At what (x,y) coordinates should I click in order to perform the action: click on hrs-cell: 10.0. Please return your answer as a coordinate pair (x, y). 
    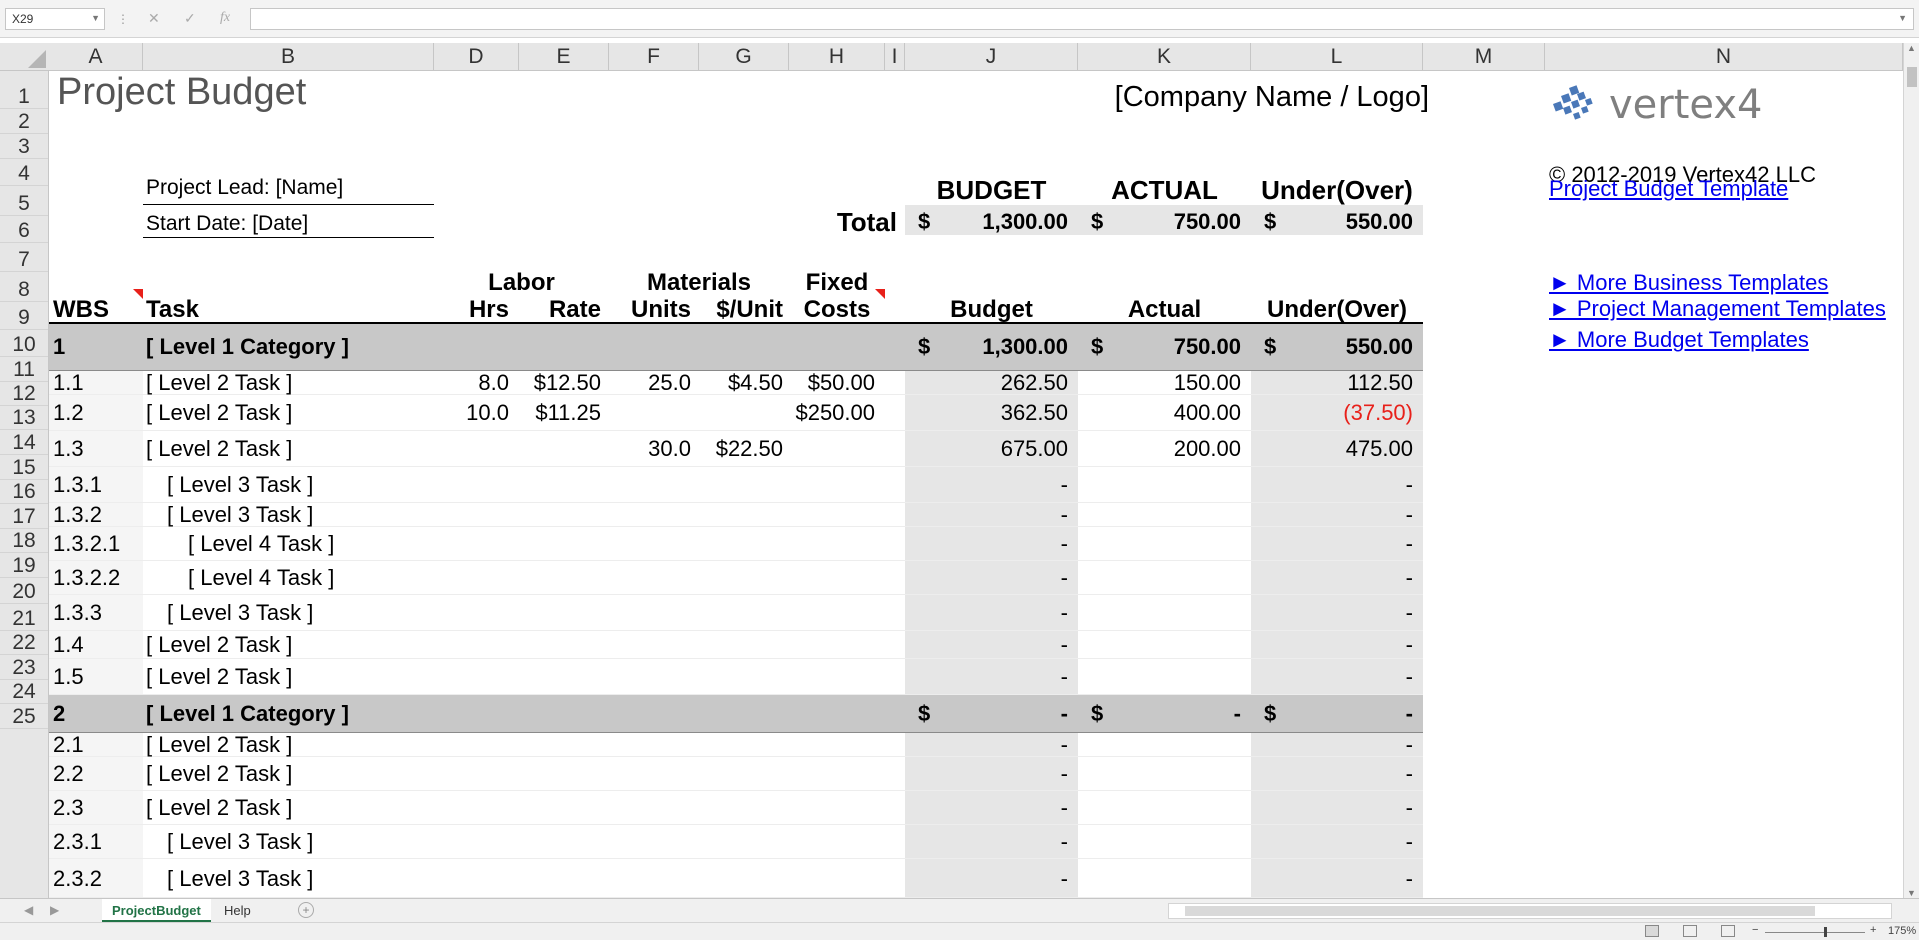
    Looking at the image, I should click on (471, 413).